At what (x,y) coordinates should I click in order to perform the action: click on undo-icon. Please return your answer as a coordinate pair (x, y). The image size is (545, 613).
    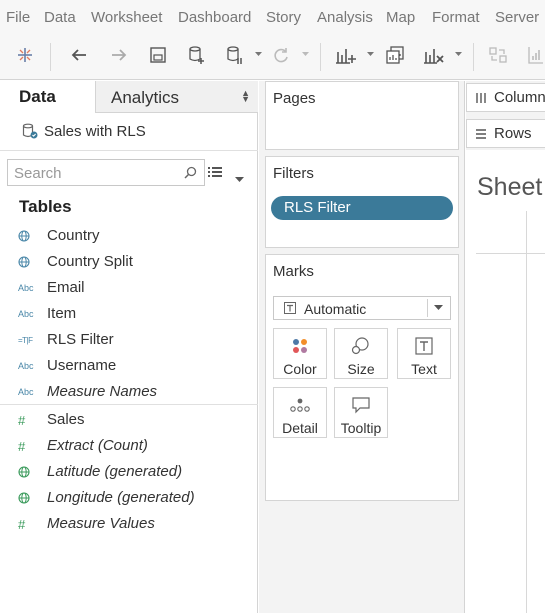
    Looking at the image, I should click on (79, 55).